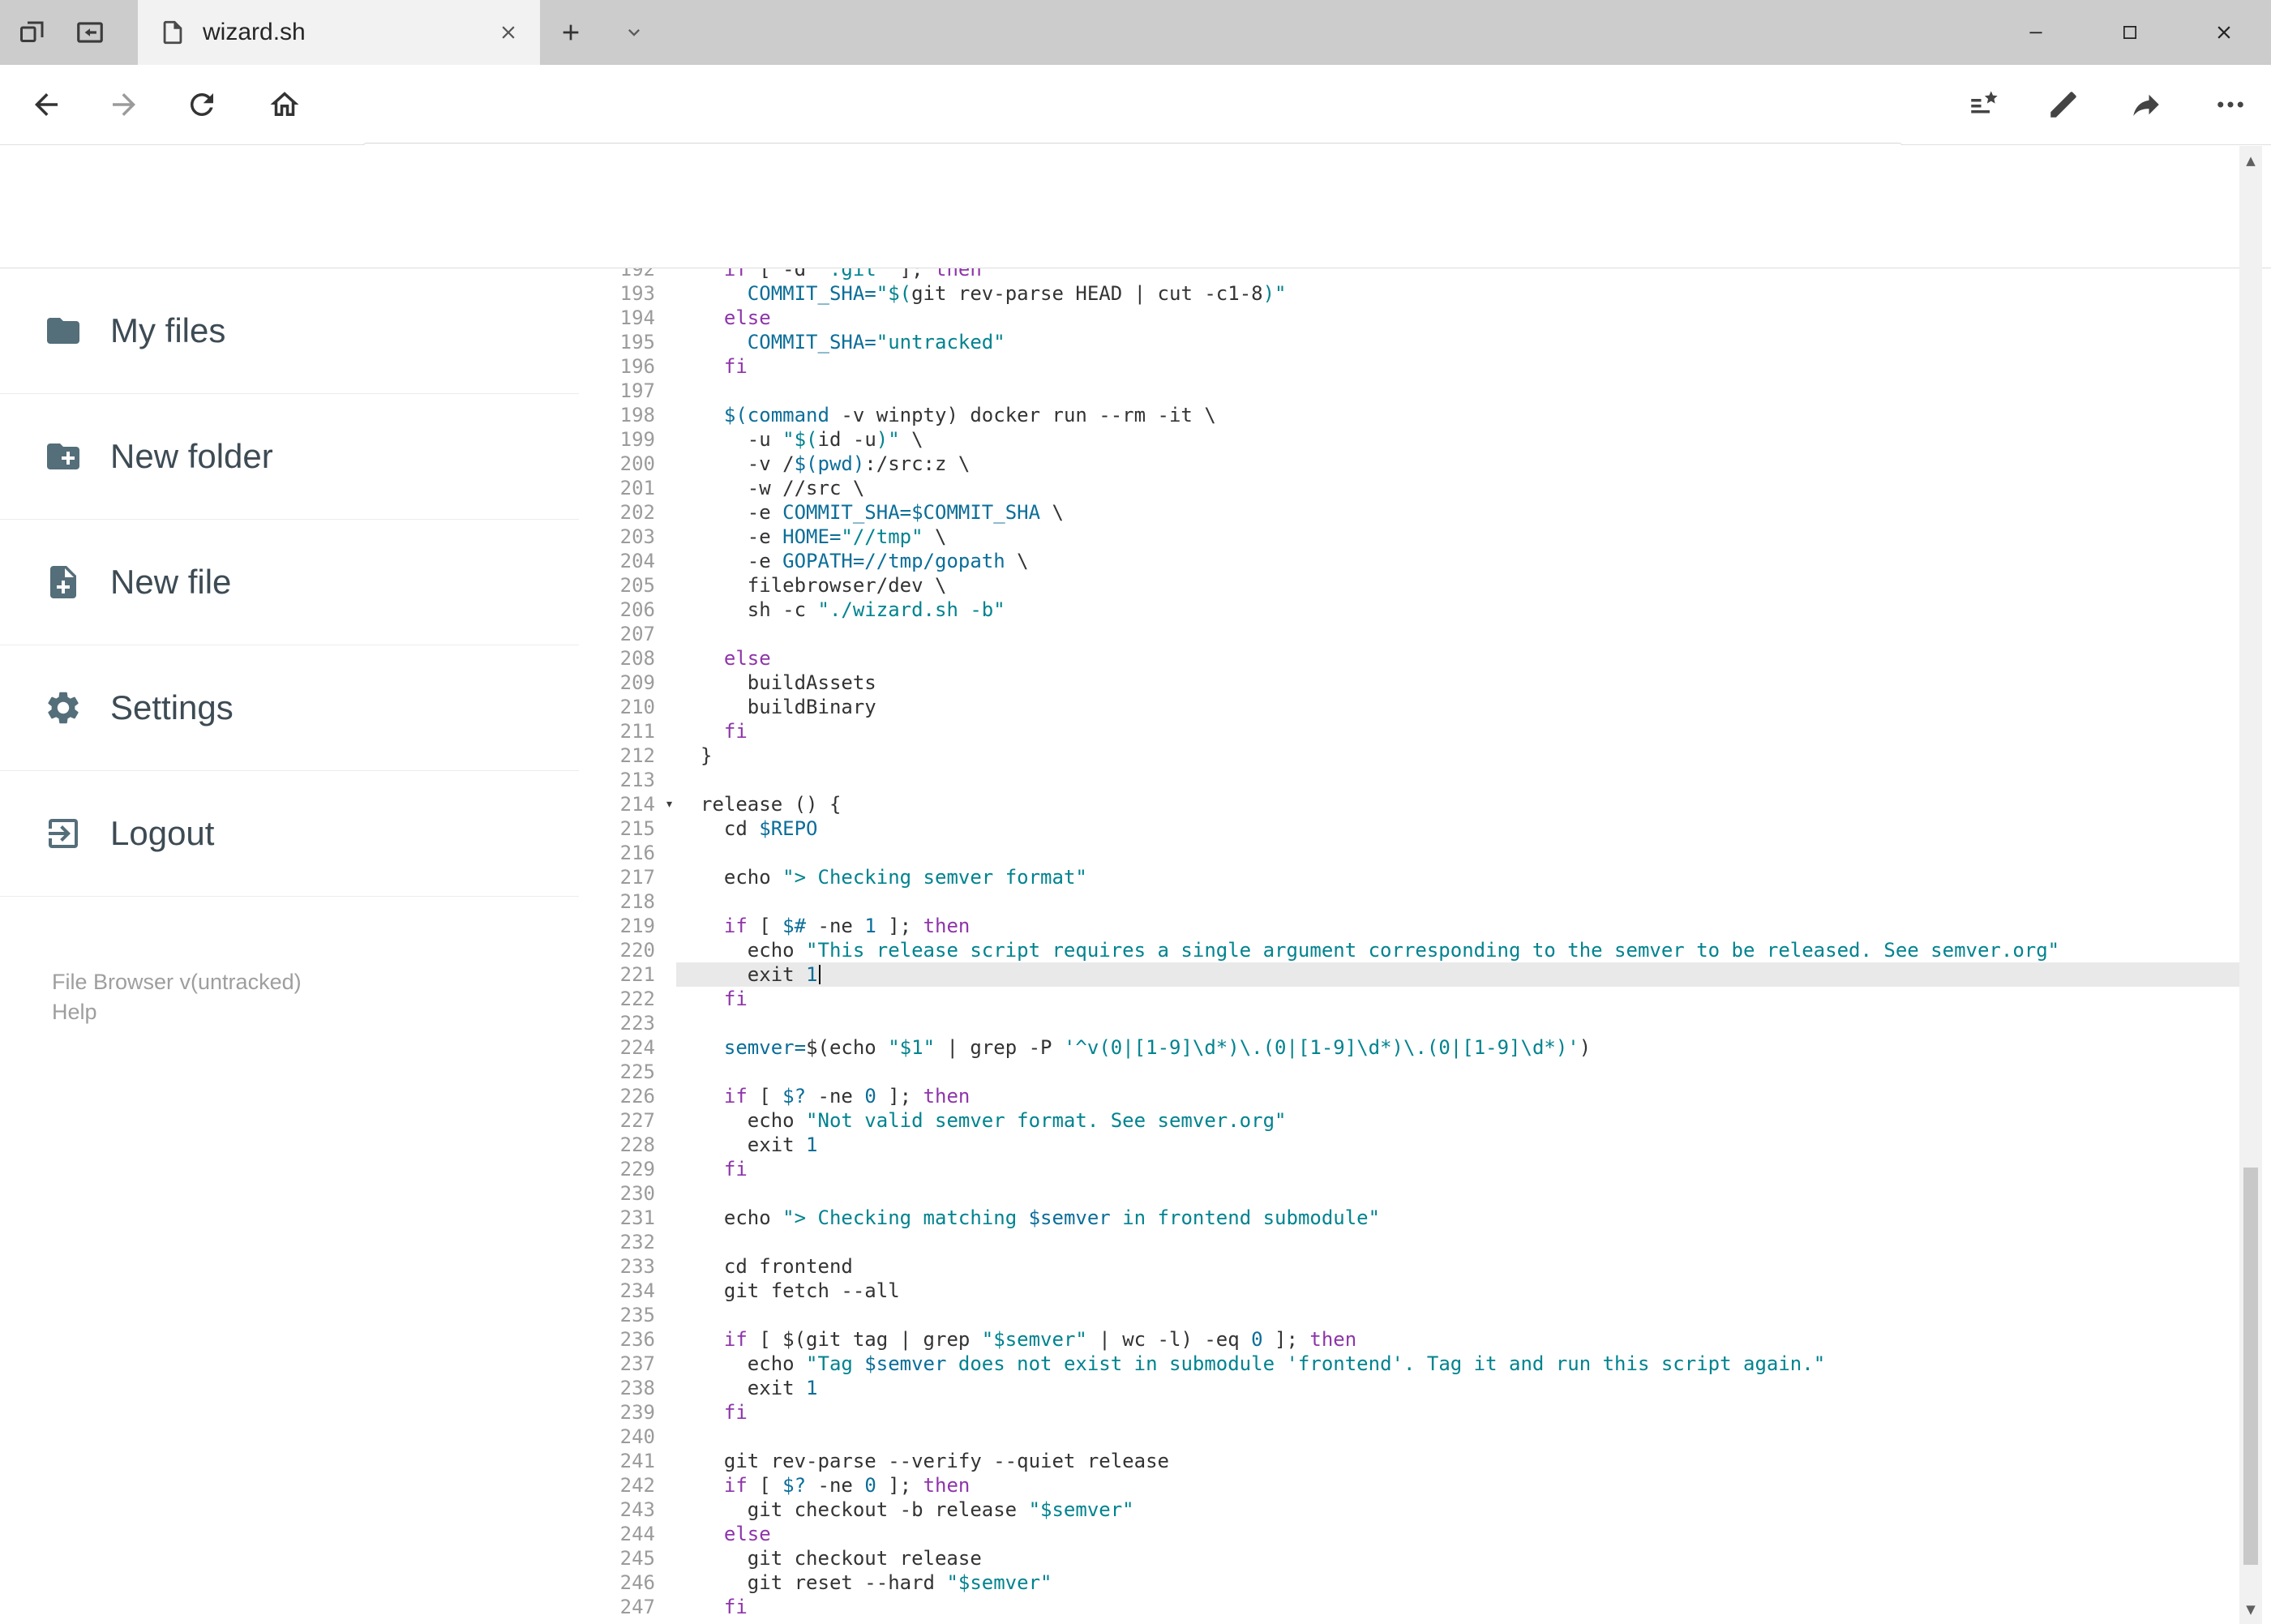  What do you see at coordinates (32, 33) in the screenshot?
I see `tabs-aside-icon` at bounding box center [32, 33].